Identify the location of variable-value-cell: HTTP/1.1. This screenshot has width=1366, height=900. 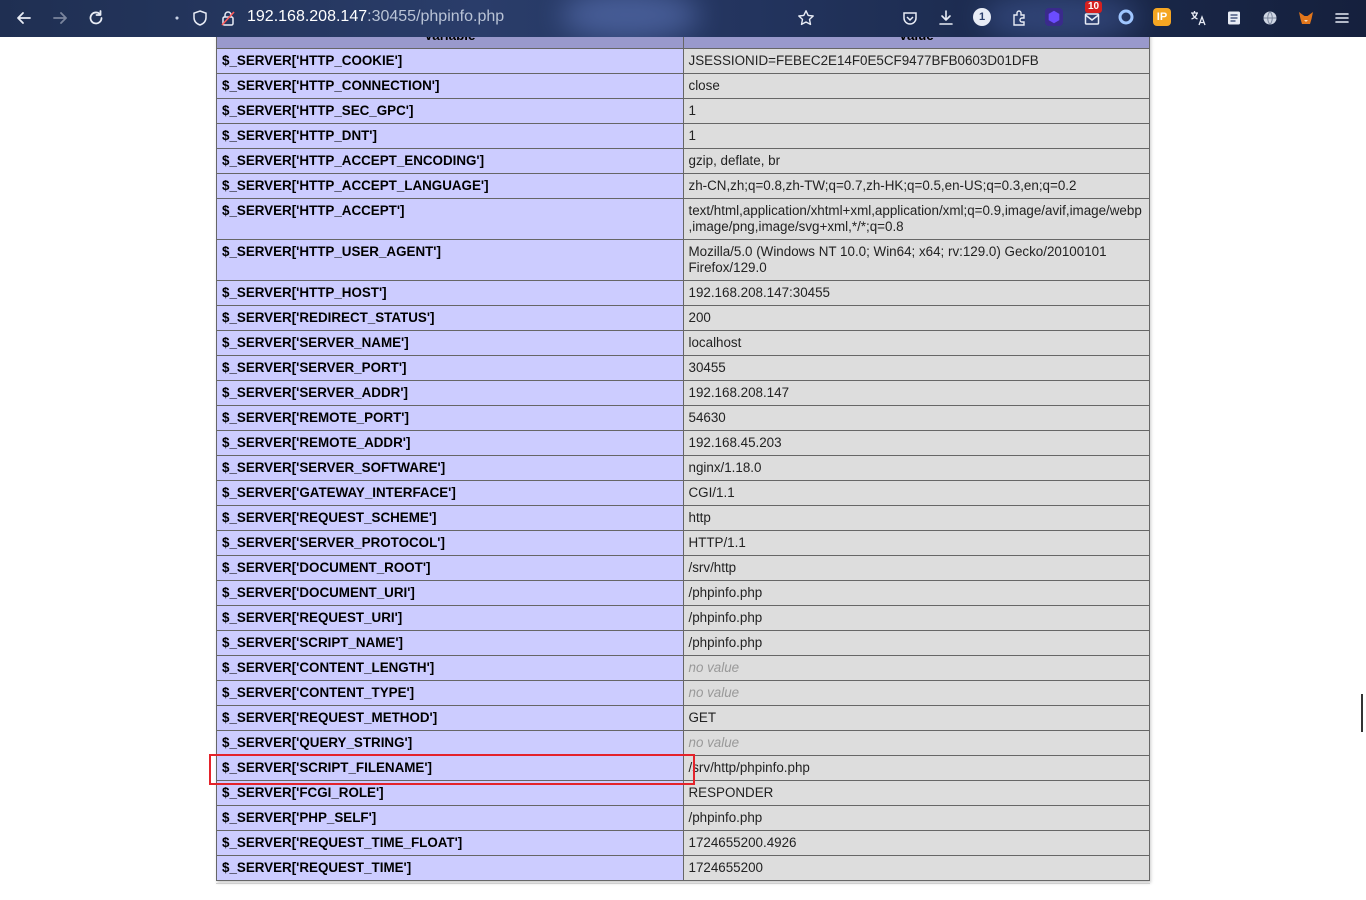
(916, 543).